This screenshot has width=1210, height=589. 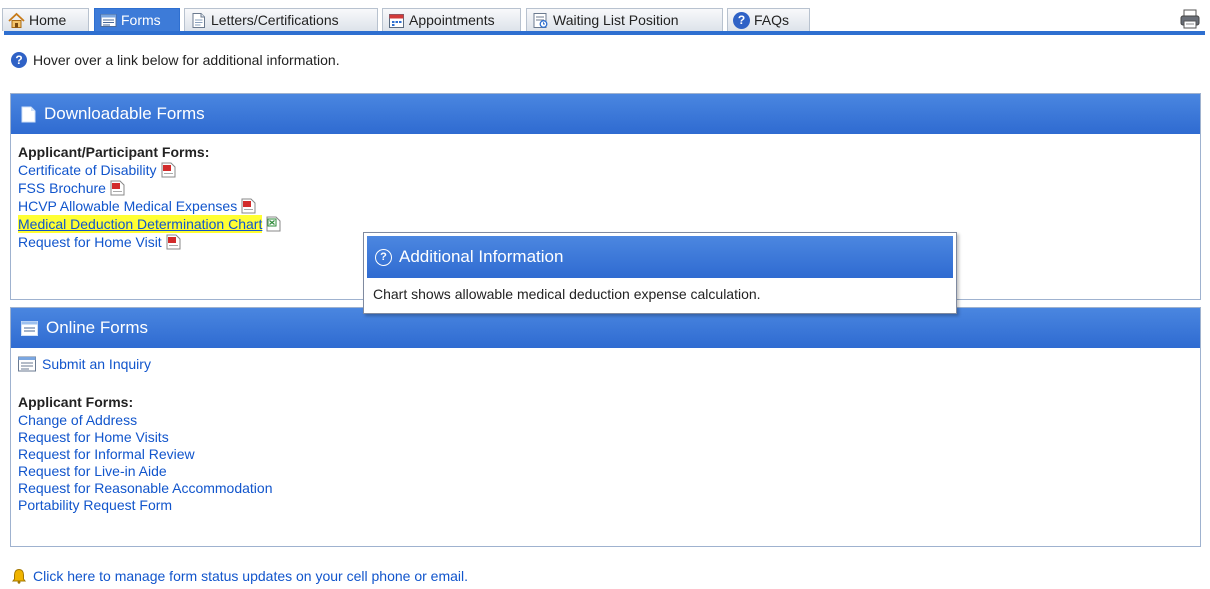 What do you see at coordinates (92, 471) in the screenshot?
I see `request-for-live-in-aide-link: Request for Live-in Aide` at bounding box center [92, 471].